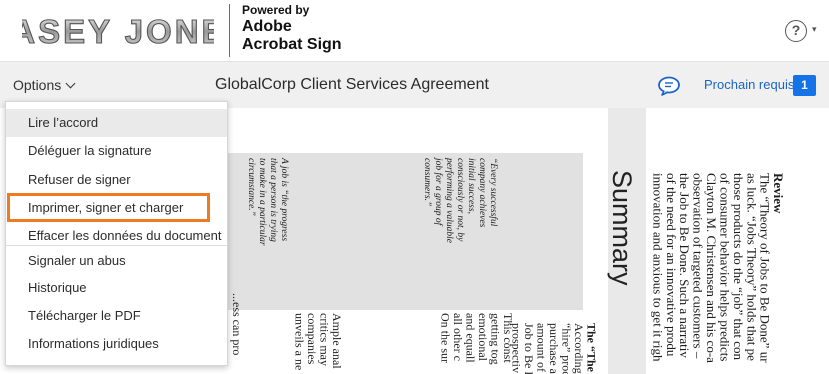 Image resolution: width=829 pixels, height=374 pixels. What do you see at coordinates (267, 26) in the screenshot?
I see `adobe-text: Adobe` at bounding box center [267, 26].